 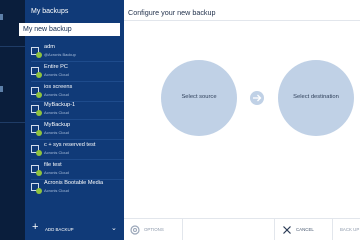 I want to click on back-up-button: BACK UP, so click(x=349, y=229).